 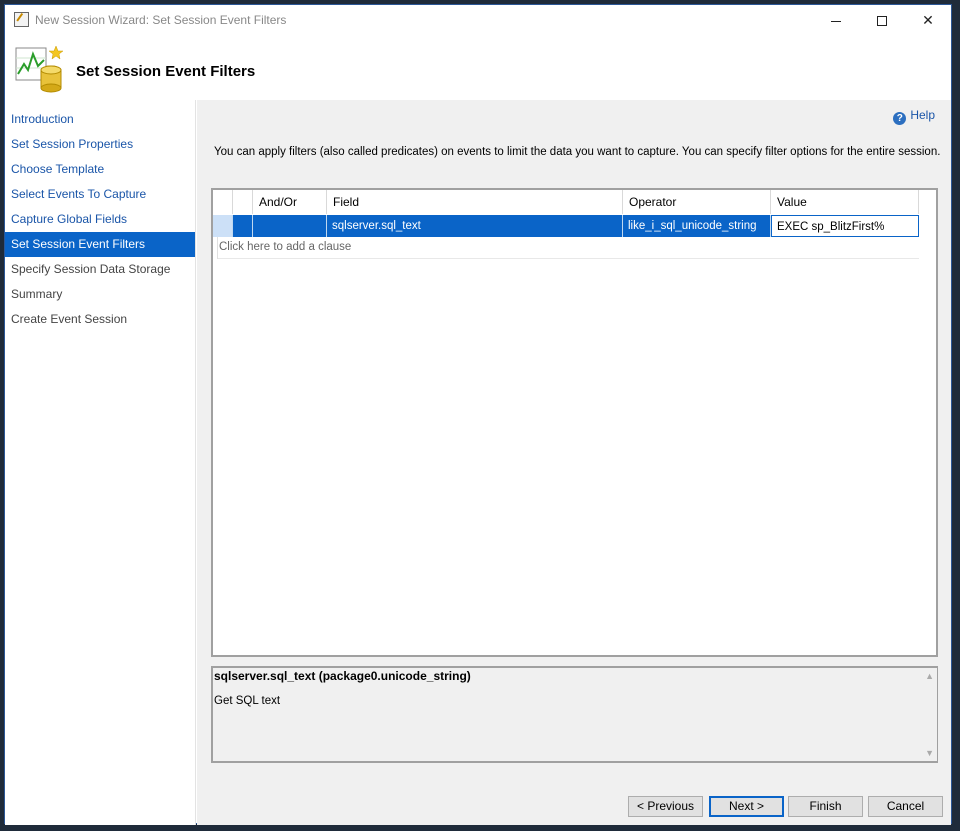 I want to click on cancel-button: Cancel, so click(x=905, y=806).